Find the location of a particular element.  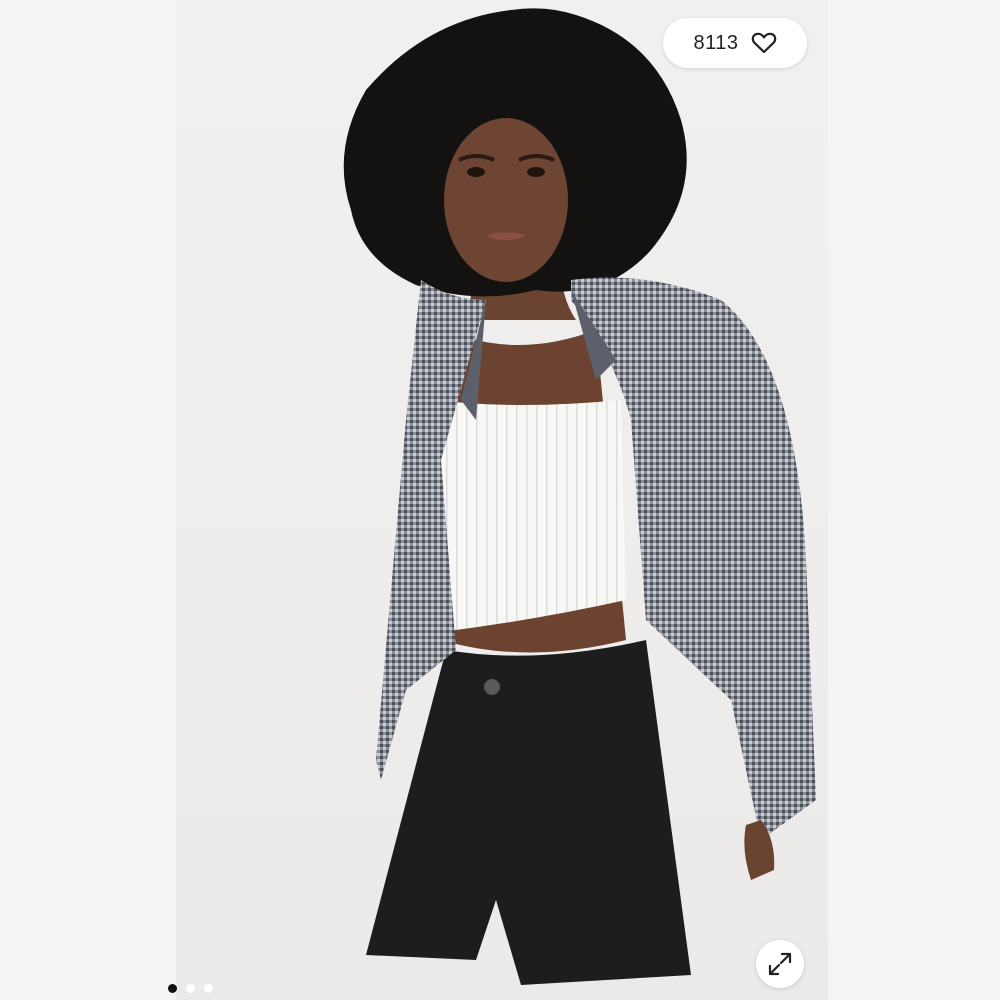

heart-outline-icon is located at coordinates (763, 43).